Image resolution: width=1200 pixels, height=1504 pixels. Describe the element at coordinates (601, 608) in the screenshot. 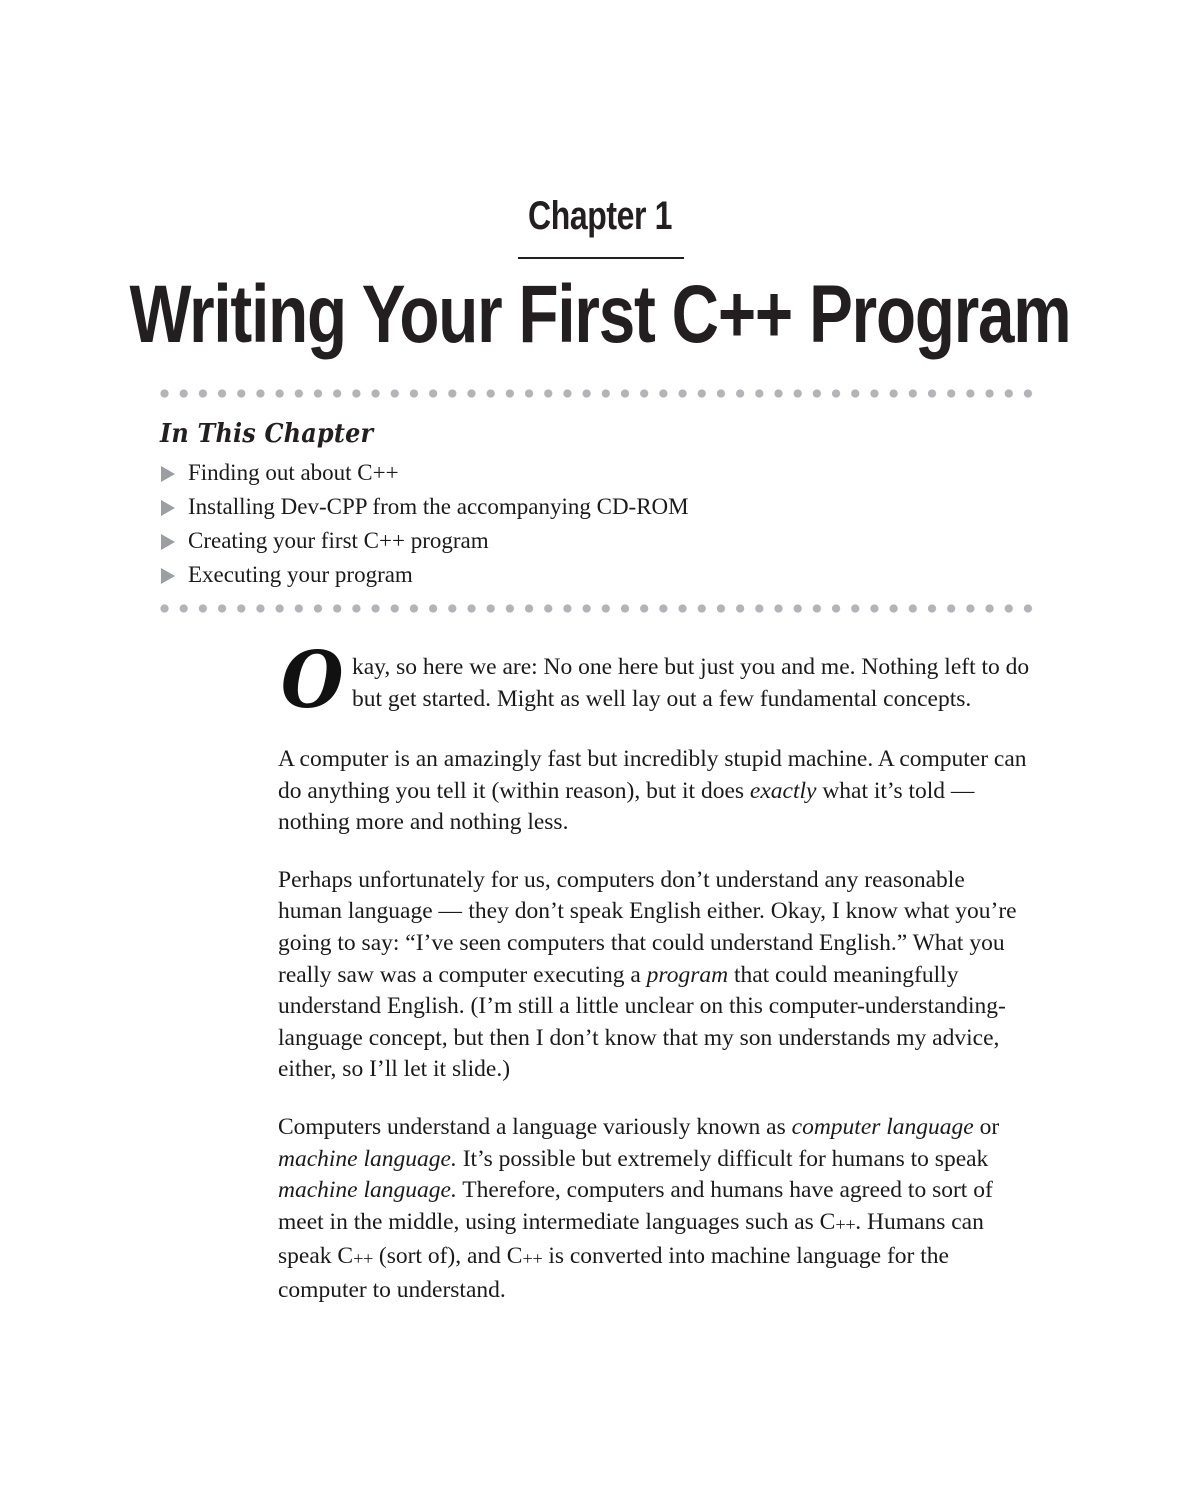

I see `dotted-rule-bottom` at that location.